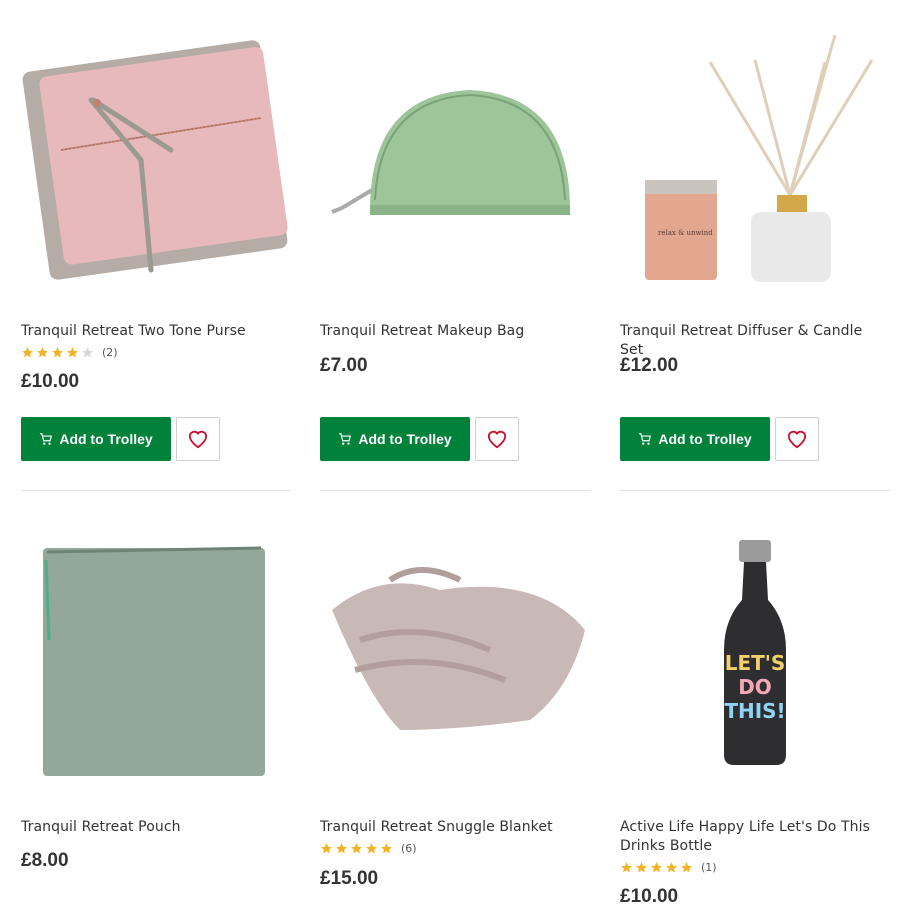 The width and height of the screenshot is (898, 923). Describe the element at coordinates (101, 827) in the screenshot. I see `product-title: Tranquil Retreat Pouch` at that location.